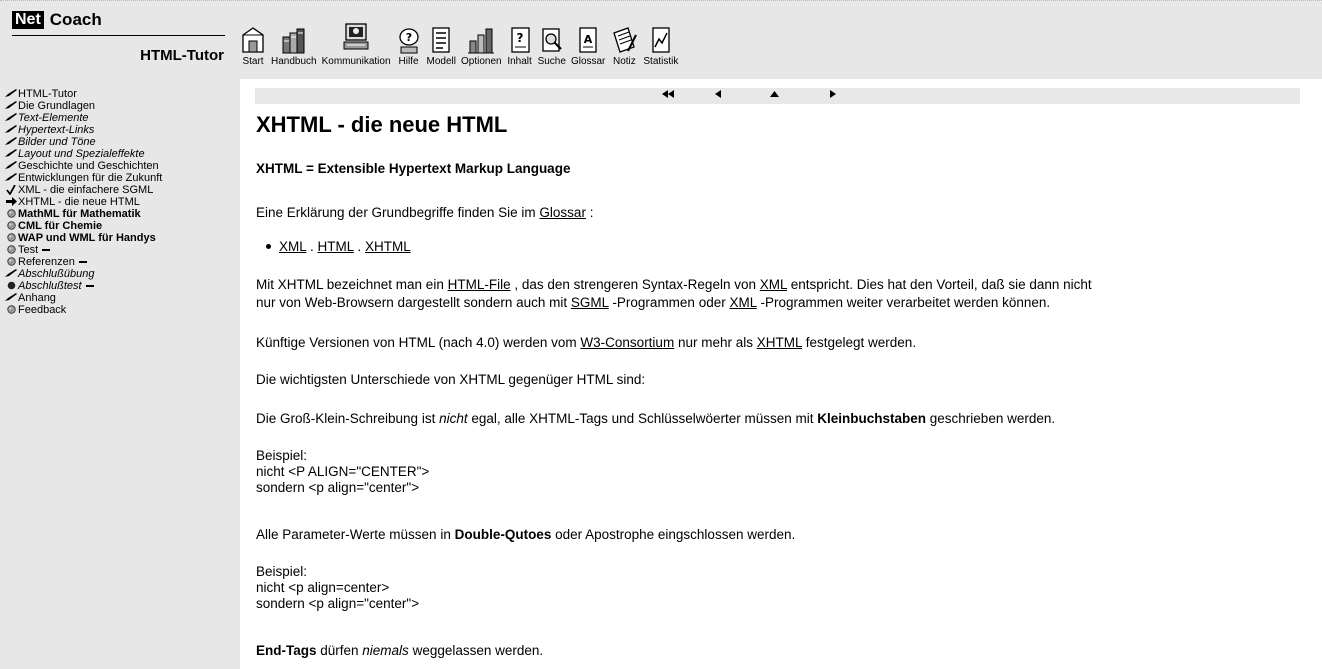  Describe the element at coordinates (81, 154) in the screenshot. I see `sidebar-item-label: Layout und Spezialeffekte` at that location.